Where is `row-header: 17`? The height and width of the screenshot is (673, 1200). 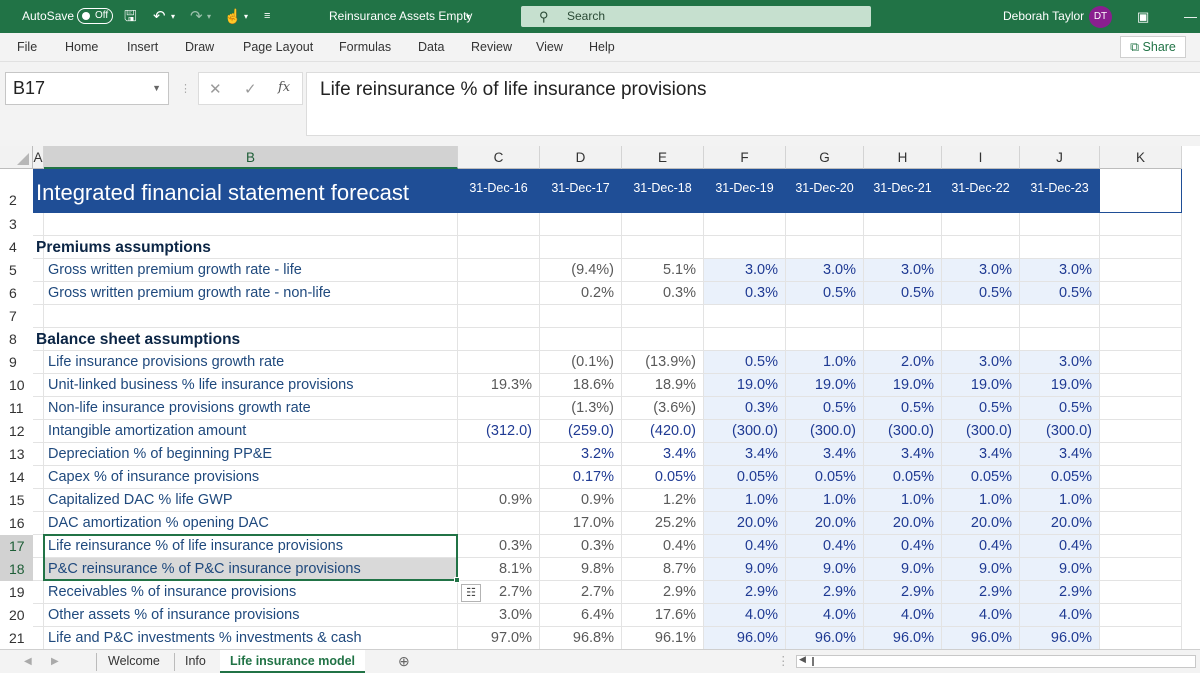 row-header: 17 is located at coordinates (16, 546).